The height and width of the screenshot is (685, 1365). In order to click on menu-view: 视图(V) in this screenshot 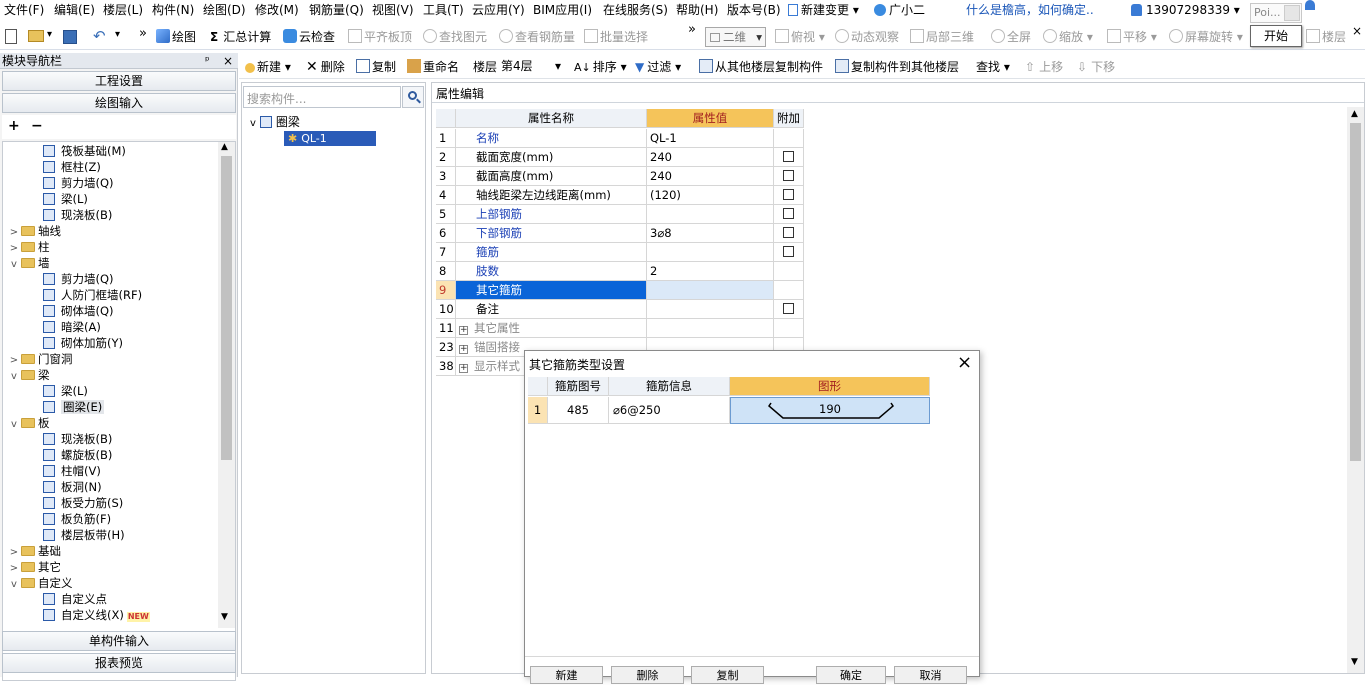, I will do `click(393, 10)`.